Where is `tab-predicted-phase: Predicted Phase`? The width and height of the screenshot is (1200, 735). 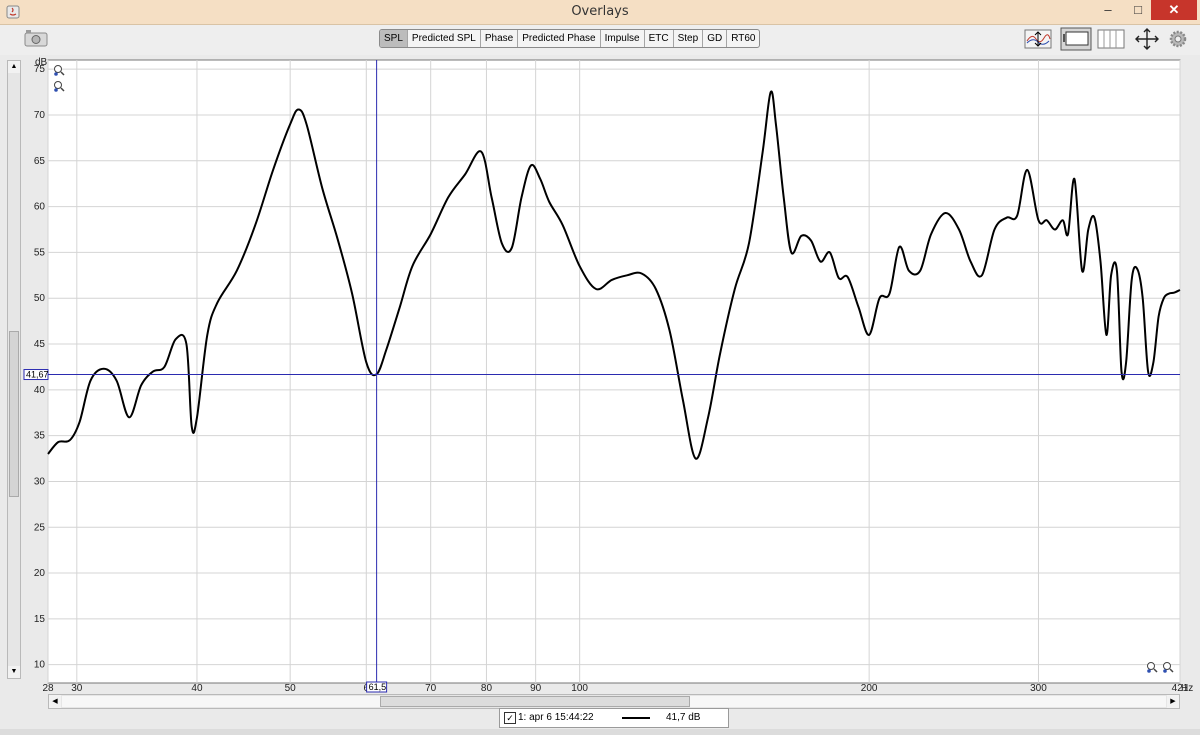 tab-predicted-phase: Predicted Phase is located at coordinates (559, 38).